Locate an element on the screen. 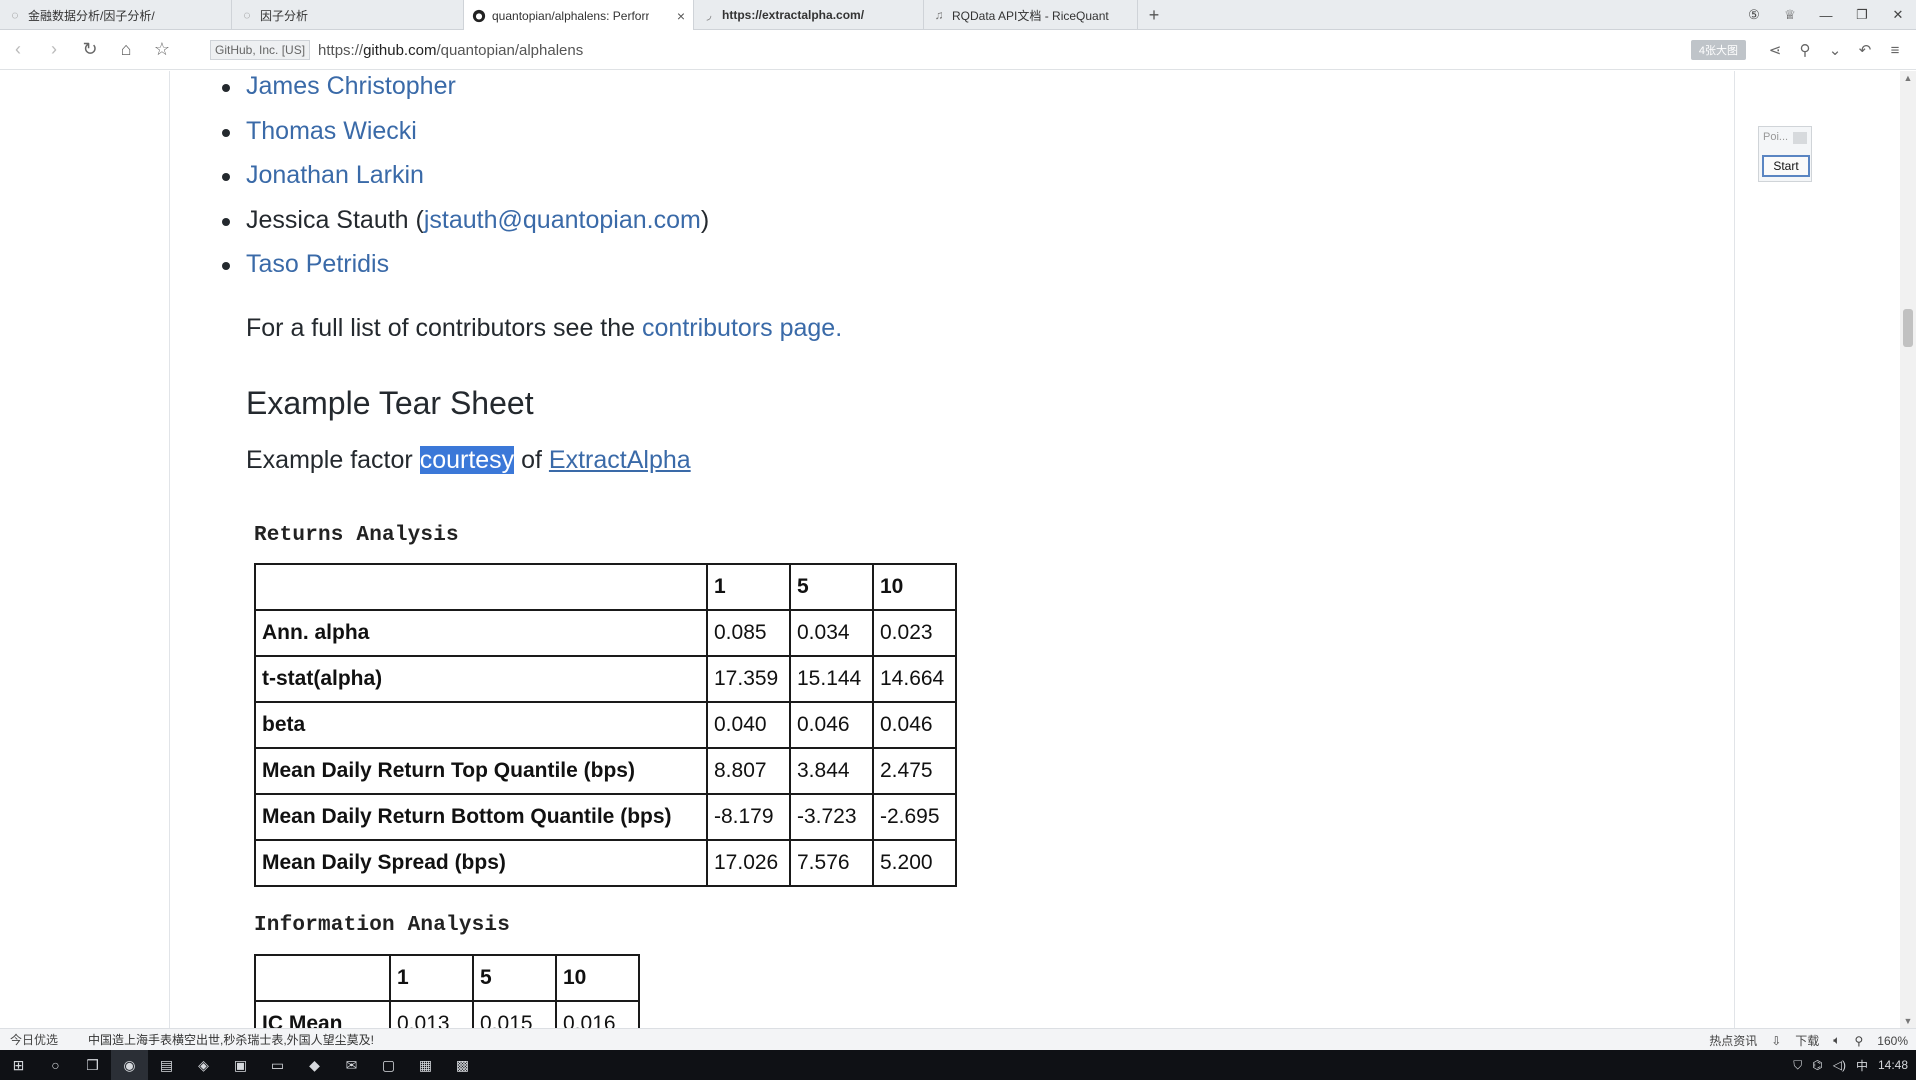 The image size is (1916, 1080). tab-extractalpha: ◞ https://extractalpha.com/ is located at coordinates (809, 15).